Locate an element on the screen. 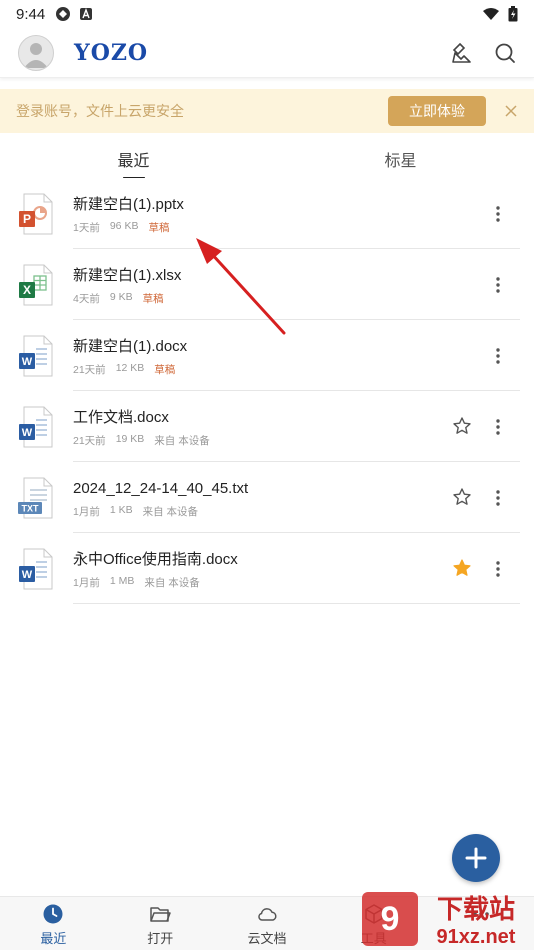 Image resolution: width=534 pixels, height=950 pixels. wifi-icon is located at coordinates (491, 14).